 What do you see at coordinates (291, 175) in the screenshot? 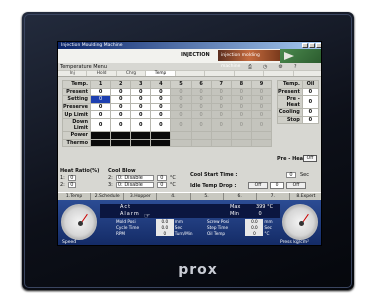
I see `cool-start-field: 0` at bounding box center [291, 175].